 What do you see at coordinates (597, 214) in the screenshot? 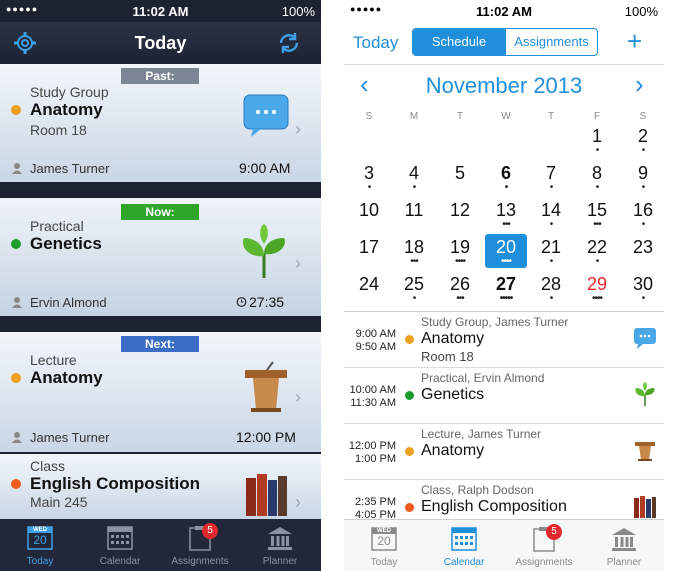
I see `day-cell: 15 •••` at bounding box center [597, 214].